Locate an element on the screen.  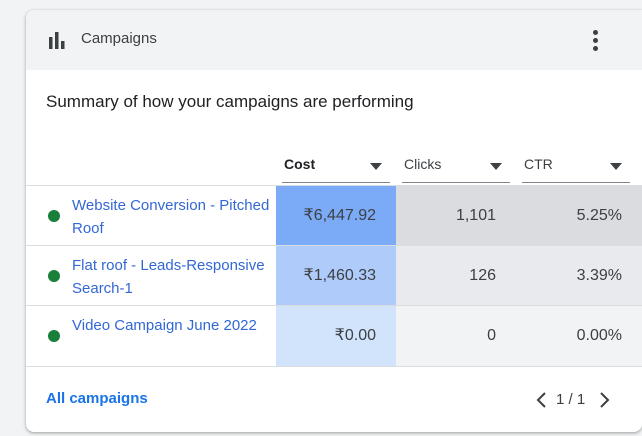
card-header: Campaigns is located at coordinates (334, 40).